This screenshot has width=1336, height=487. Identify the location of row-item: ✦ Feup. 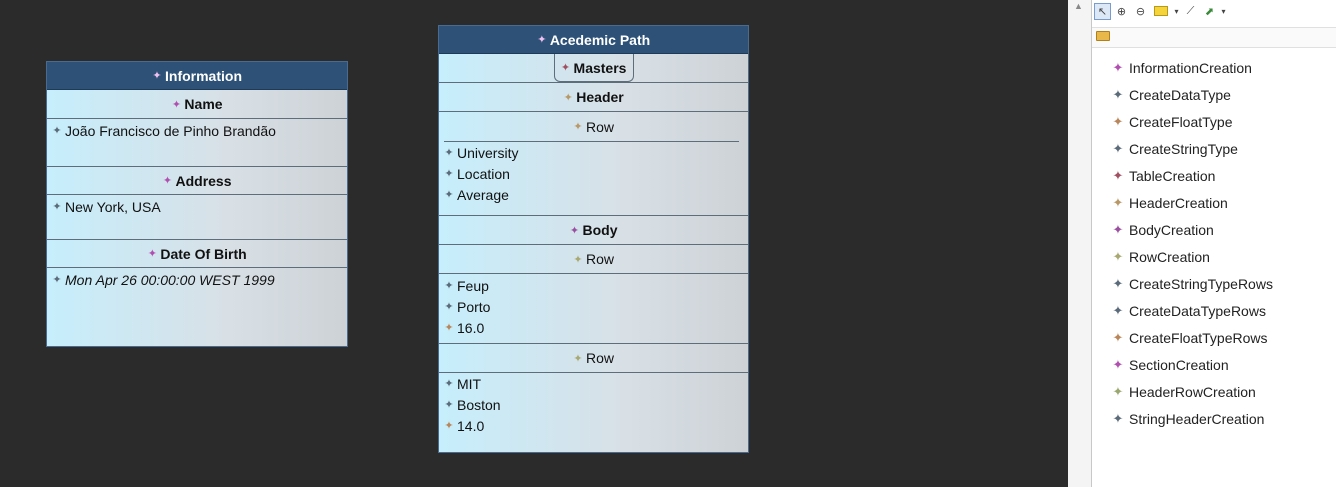
(593, 285).